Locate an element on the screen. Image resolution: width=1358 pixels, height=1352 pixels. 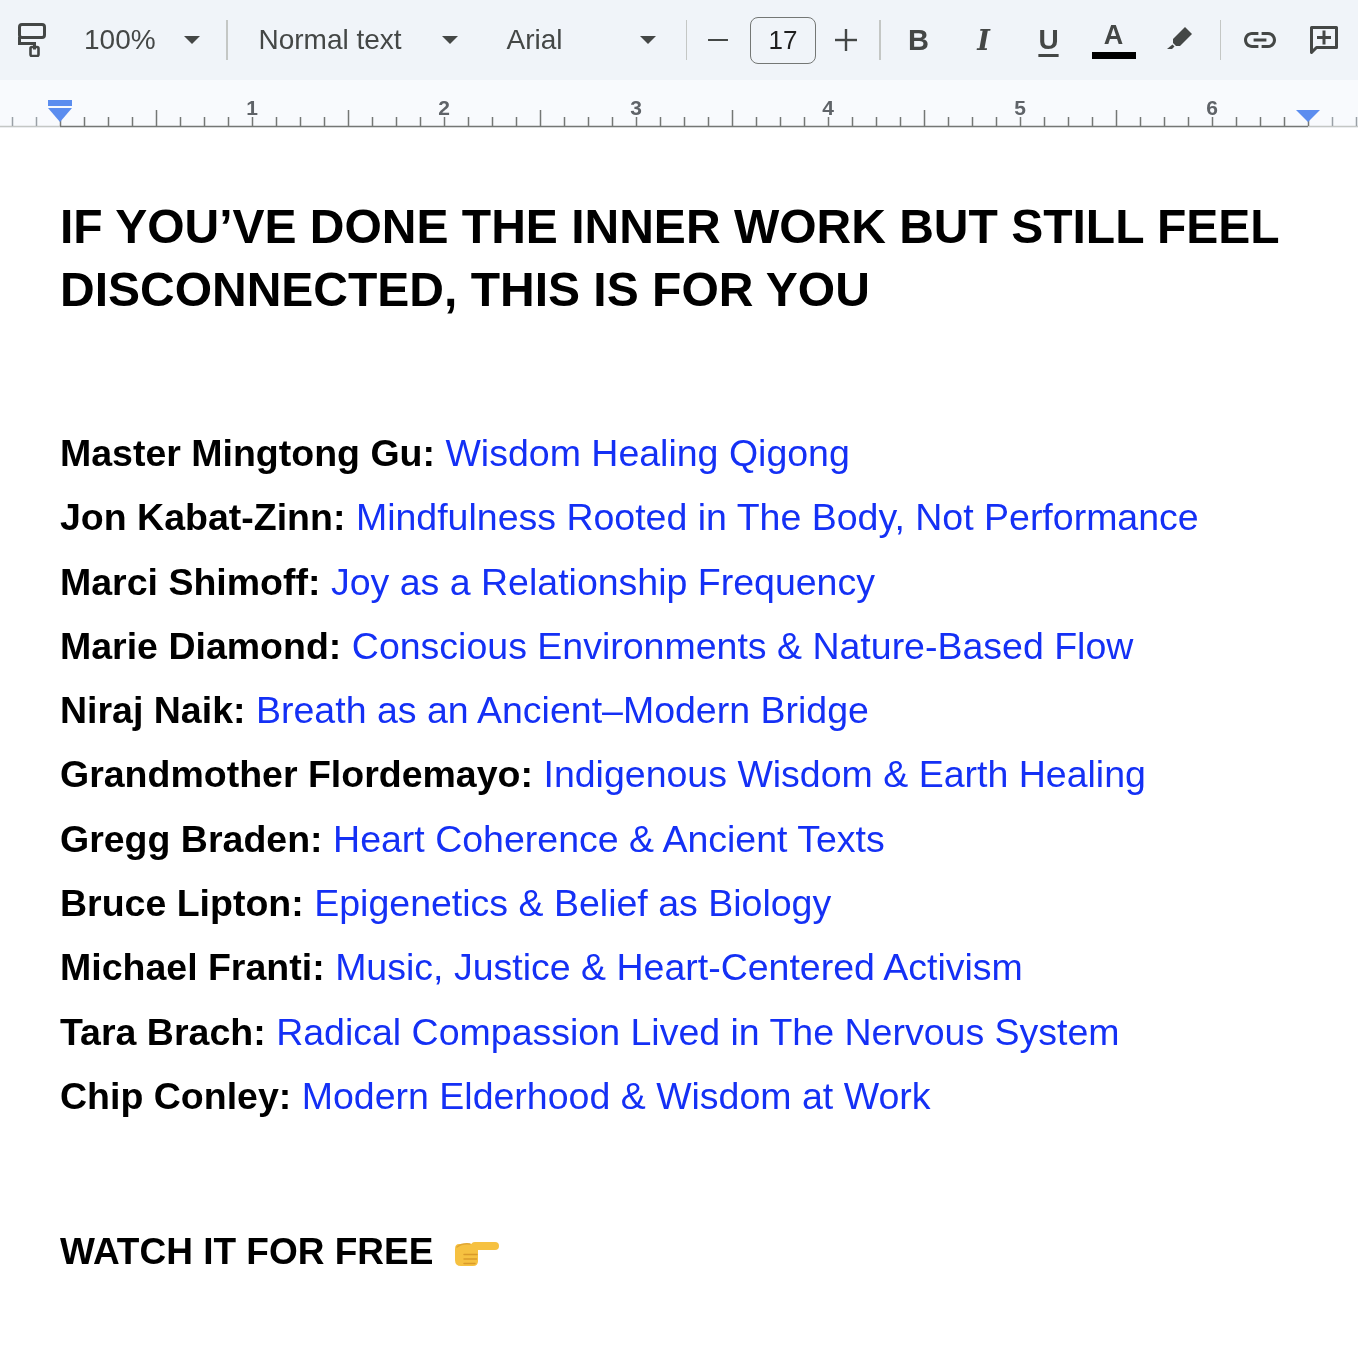
speaker-name: Master Mingtong Gu: is located at coordinates (247, 453).